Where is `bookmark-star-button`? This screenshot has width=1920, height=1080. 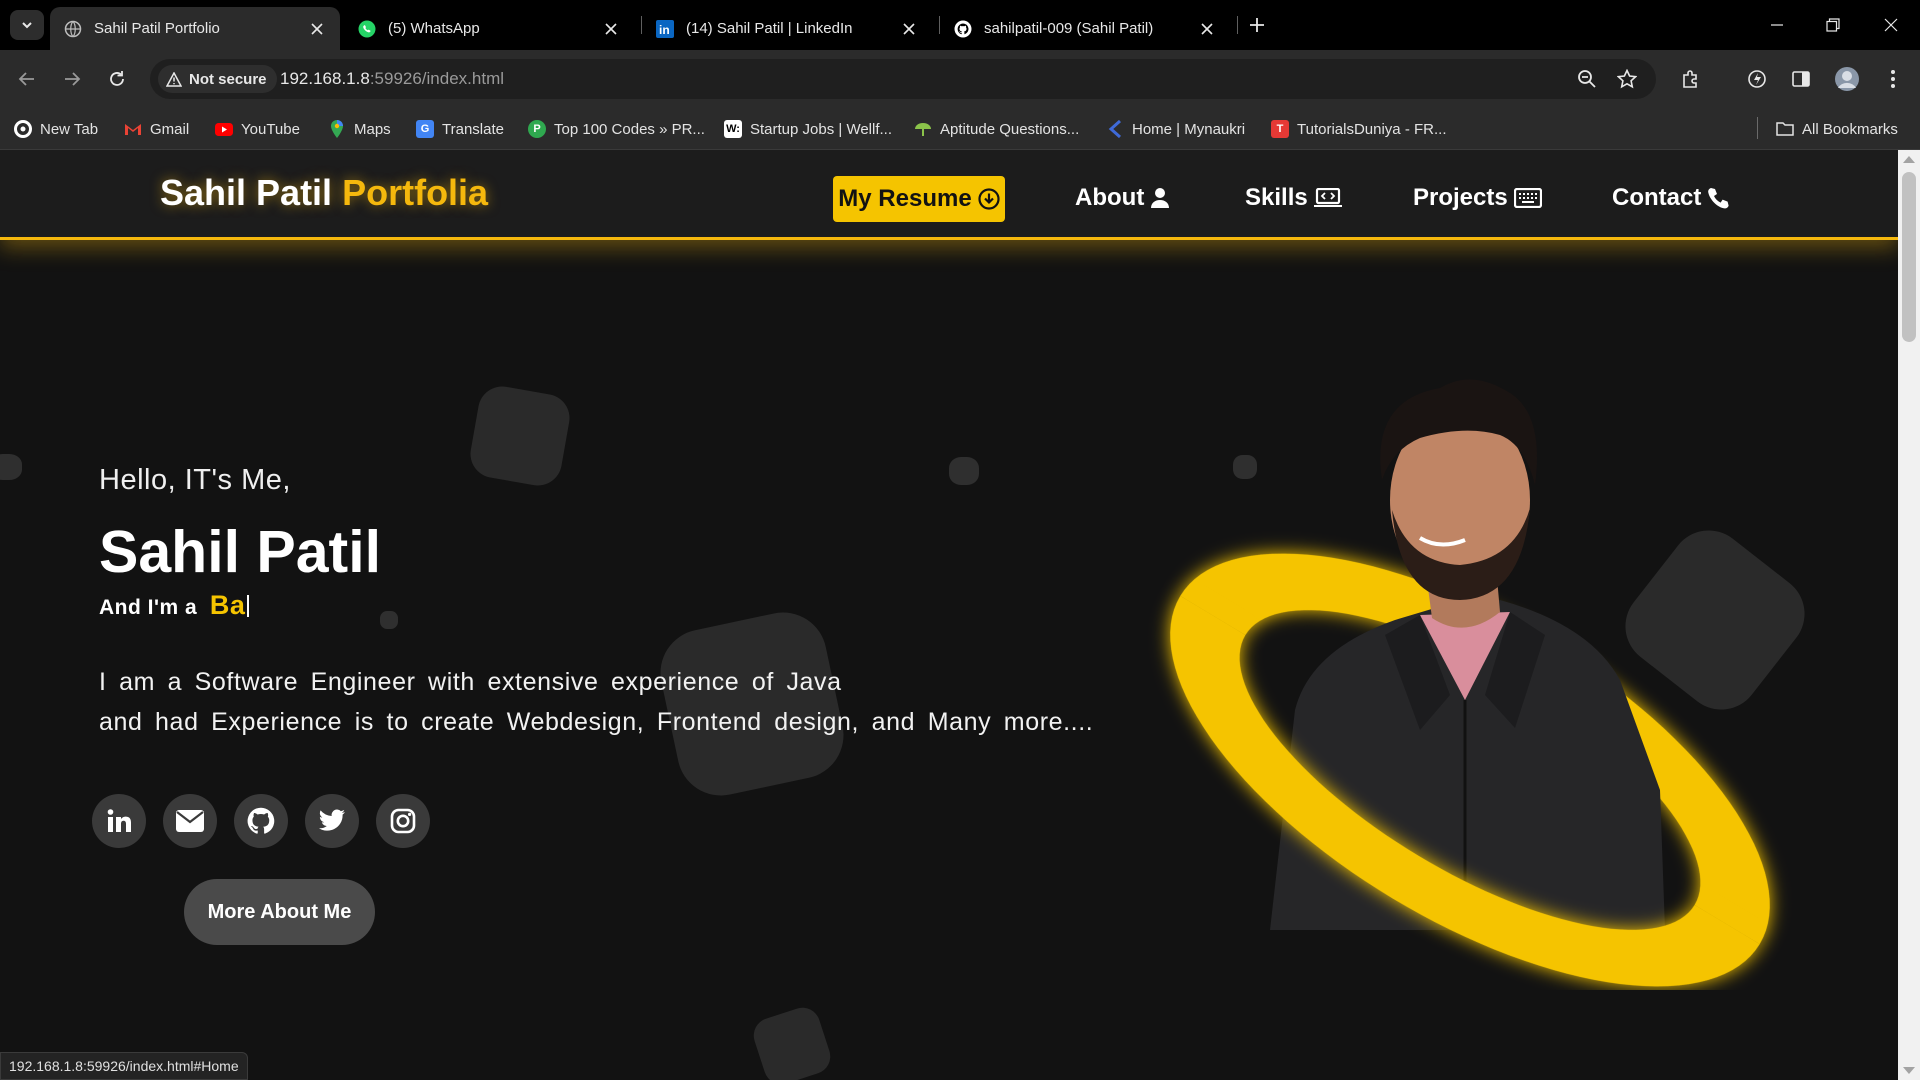
bookmark-star-button is located at coordinates (1627, 79).